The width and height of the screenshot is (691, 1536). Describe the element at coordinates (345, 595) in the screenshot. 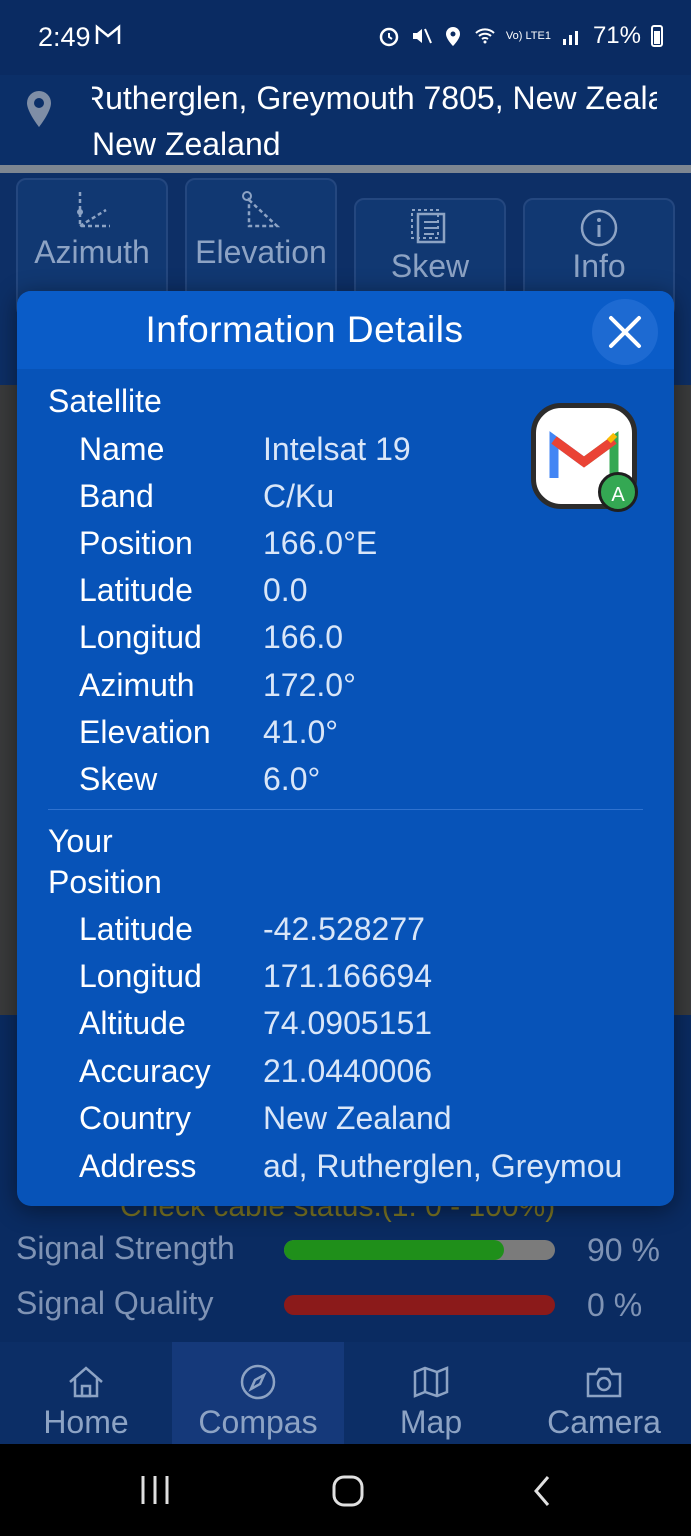

I see `satellite-row: Latitude 0.0` at that location.